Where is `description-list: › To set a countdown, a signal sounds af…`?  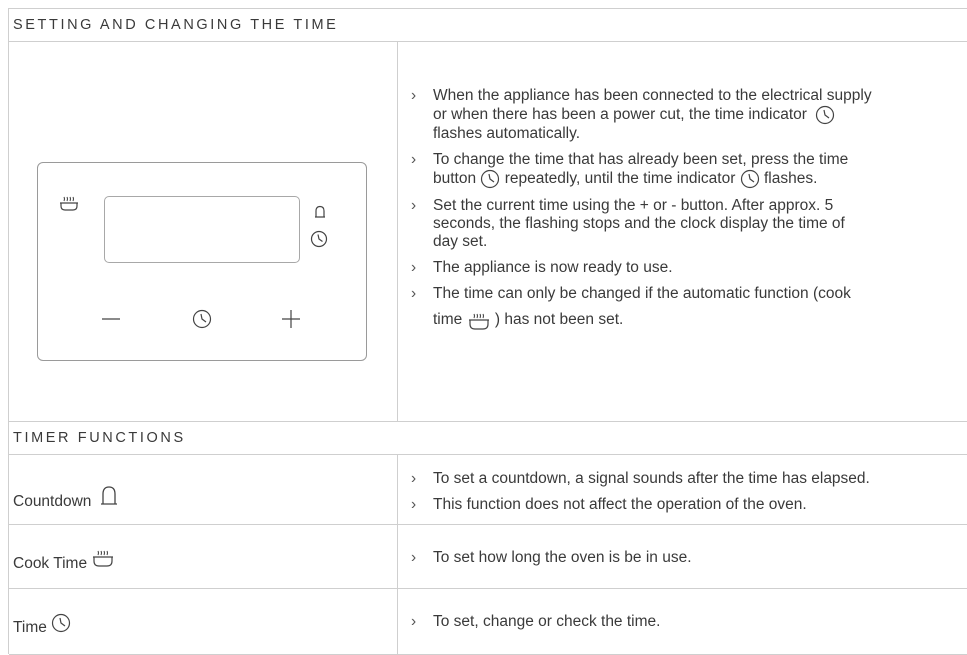
description-list: › To set a countdown, a signal sounds af… is located at coordinates (679, 492).